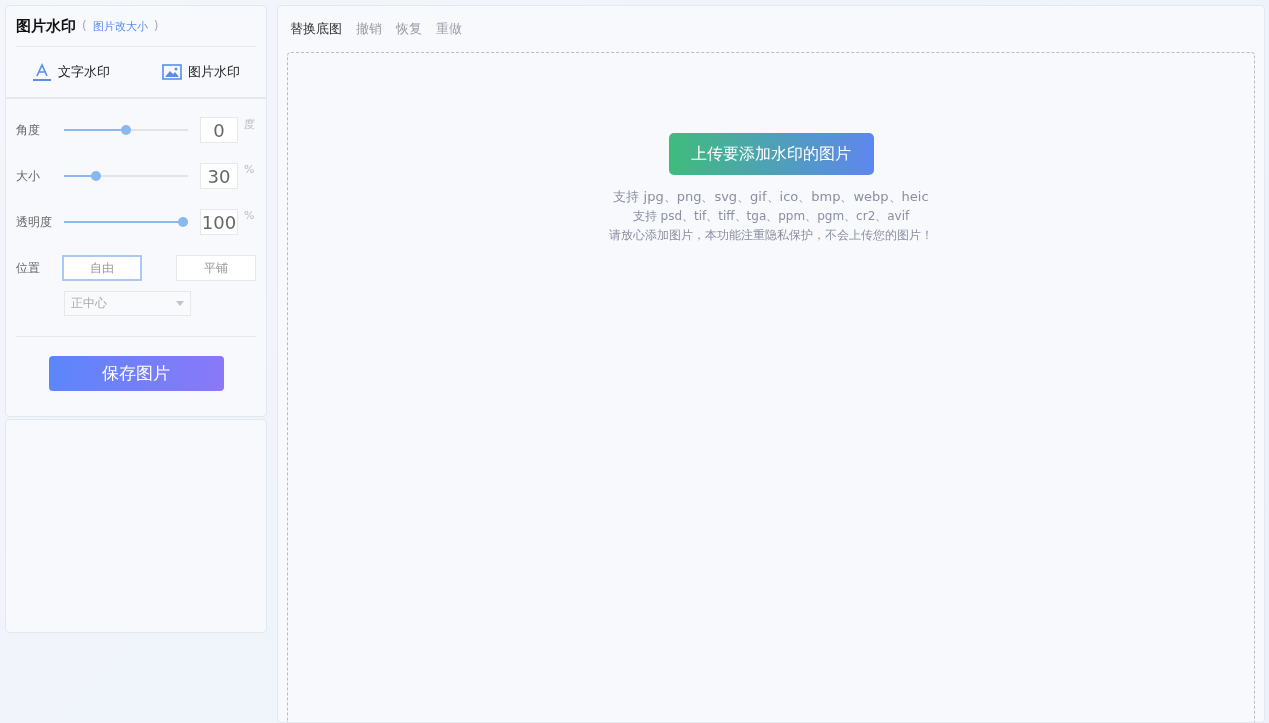 This screenshot has width=1269, height=723. I want to click on value-field: 30, so click(219, 176).